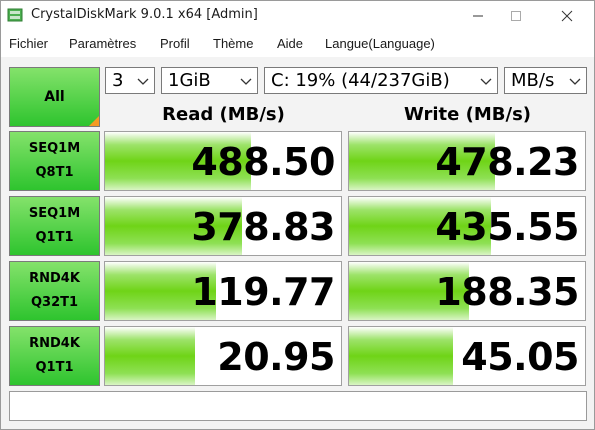 This screenshot has width=595, height=430. What do you see at coordinates (150, 356) in the screenshot?
I see `read-bar` at bounding box center [150, 356].